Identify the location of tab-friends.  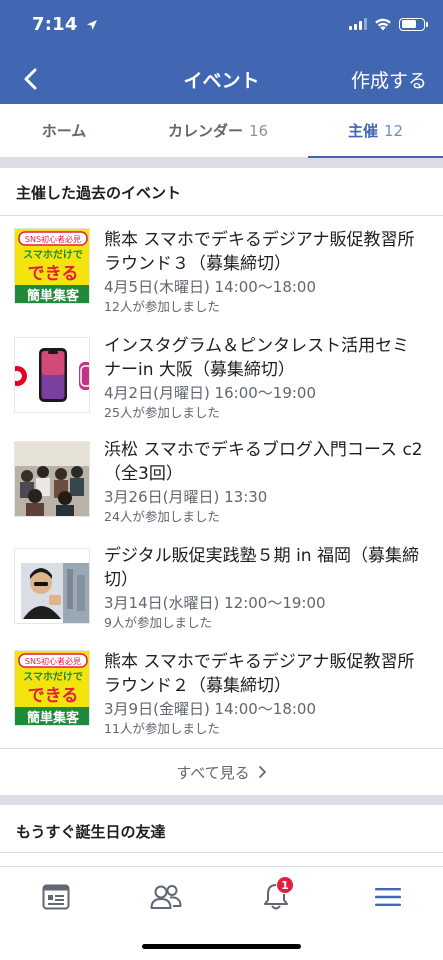
(166, 897).